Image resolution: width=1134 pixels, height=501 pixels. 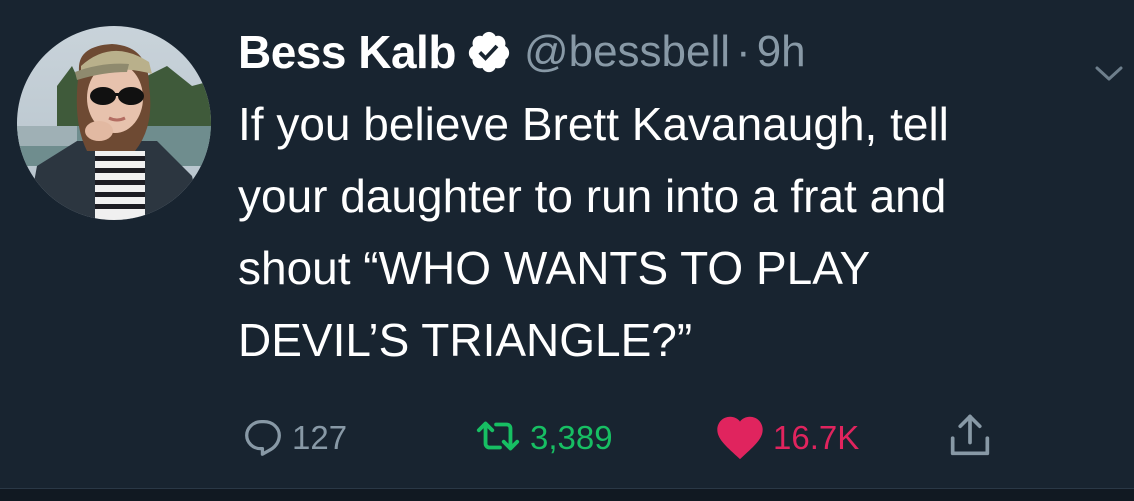 What do you see at coordinates (740, 438) in the screenshot?
I see `heart-icon` at bounding box center [740, 438].